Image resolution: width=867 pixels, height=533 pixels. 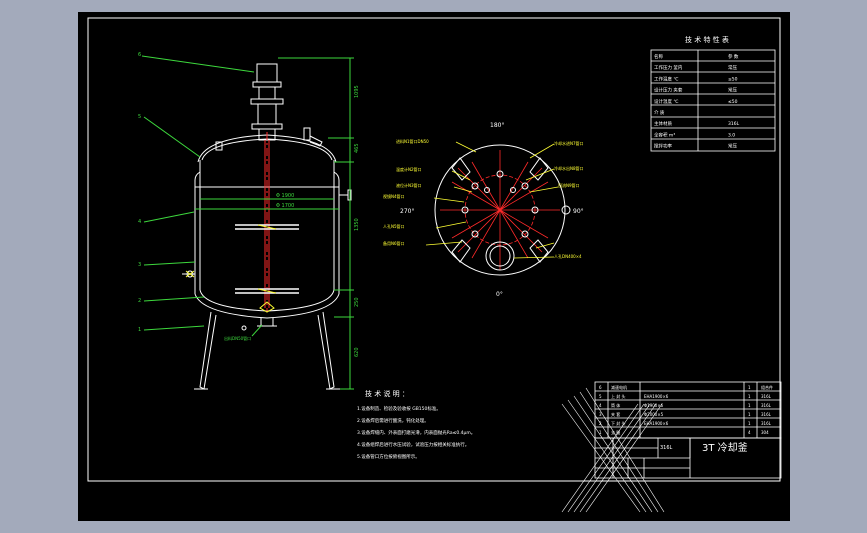 What do you see at coordinates (664, 134) in the screenshot?
I see `tech-row-name: 全容积 m³` at bounding box center [664, 134].